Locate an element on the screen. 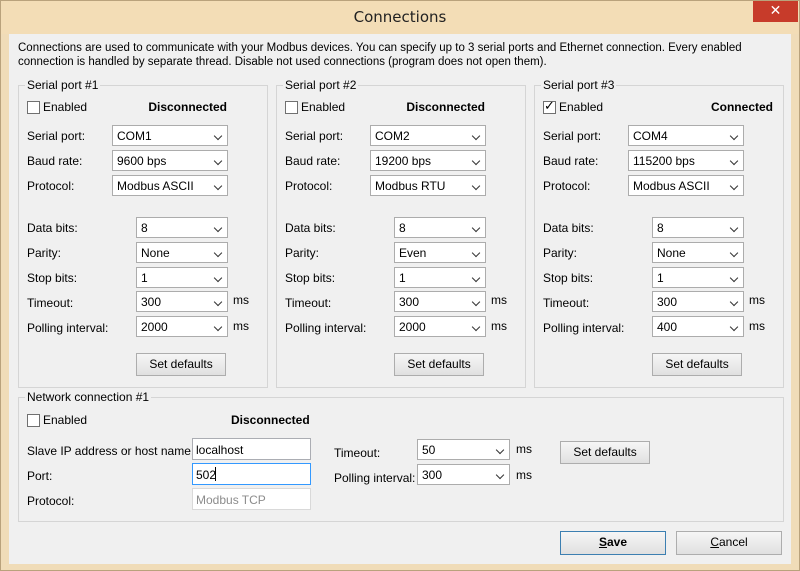  protocol-label: Protocol: is located at coordinates (51, 501).